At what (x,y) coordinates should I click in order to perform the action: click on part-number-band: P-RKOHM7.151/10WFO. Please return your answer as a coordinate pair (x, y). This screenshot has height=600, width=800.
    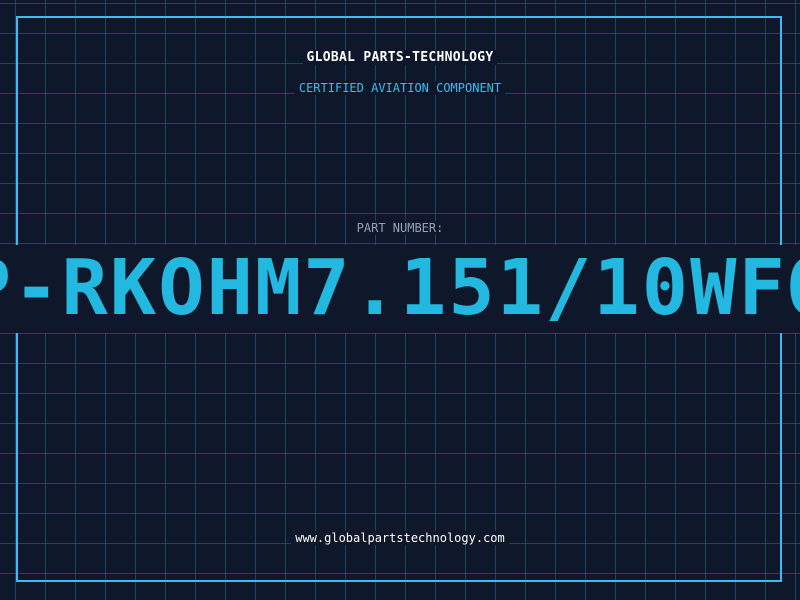
    Looking at the image, I should click on (400, 289).